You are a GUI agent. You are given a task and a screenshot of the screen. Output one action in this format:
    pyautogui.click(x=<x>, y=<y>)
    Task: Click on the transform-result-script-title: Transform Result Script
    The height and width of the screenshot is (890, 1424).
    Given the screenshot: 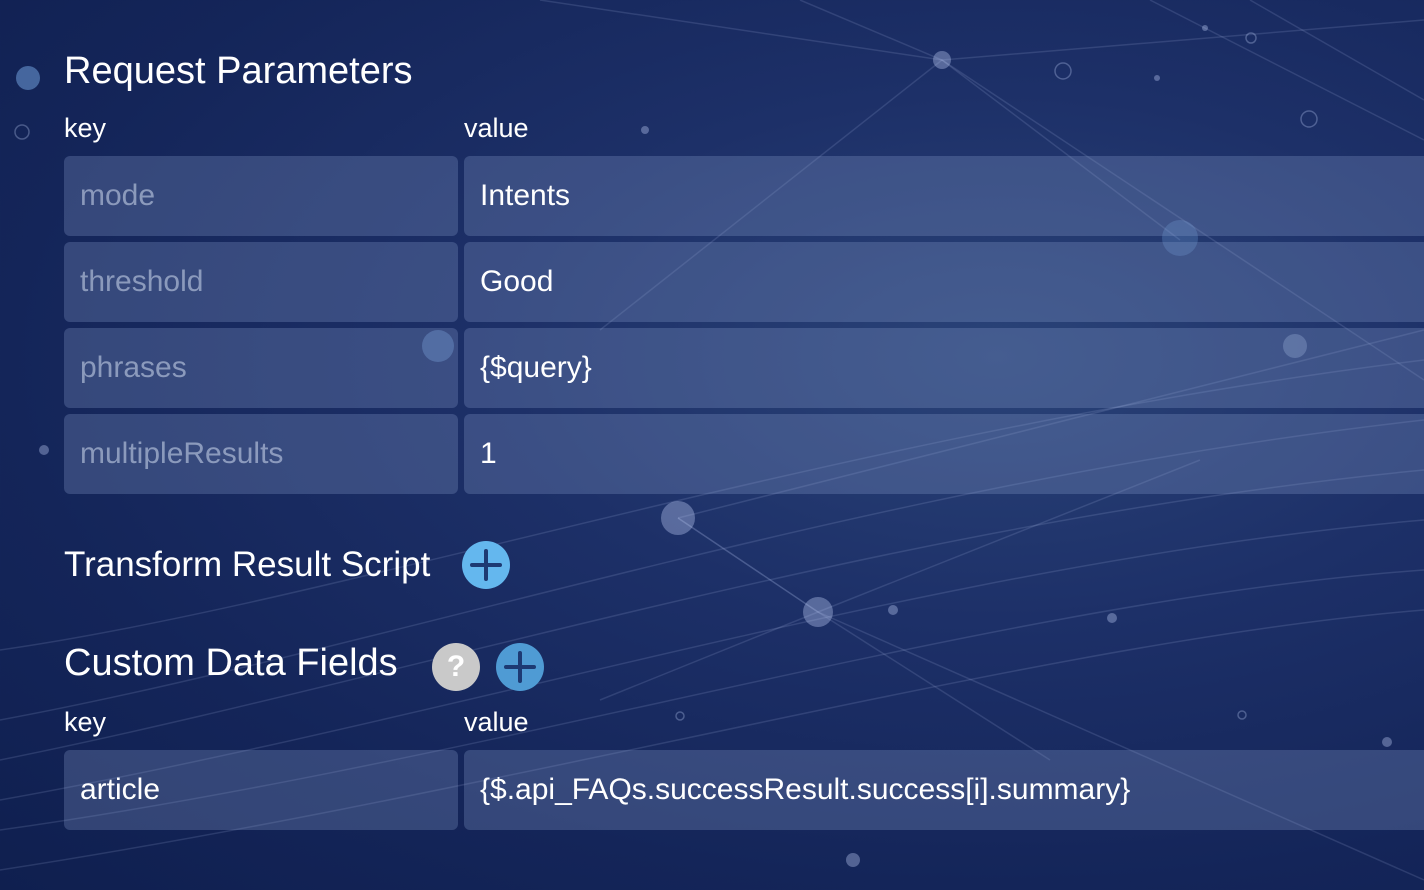 What is the action you would take?
    pyautogui.click(x=247, y=564)
    